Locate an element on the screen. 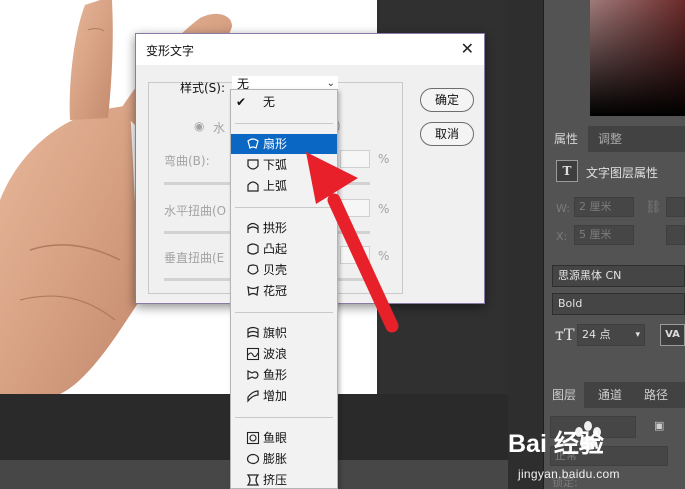  option-label: 增加 is located at coordinates (275, 396).